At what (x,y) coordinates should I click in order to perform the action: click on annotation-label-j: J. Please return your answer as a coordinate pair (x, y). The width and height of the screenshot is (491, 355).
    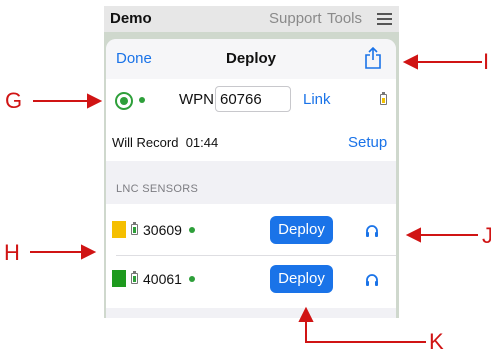
    Looking at the image, I should click on (486, 235).